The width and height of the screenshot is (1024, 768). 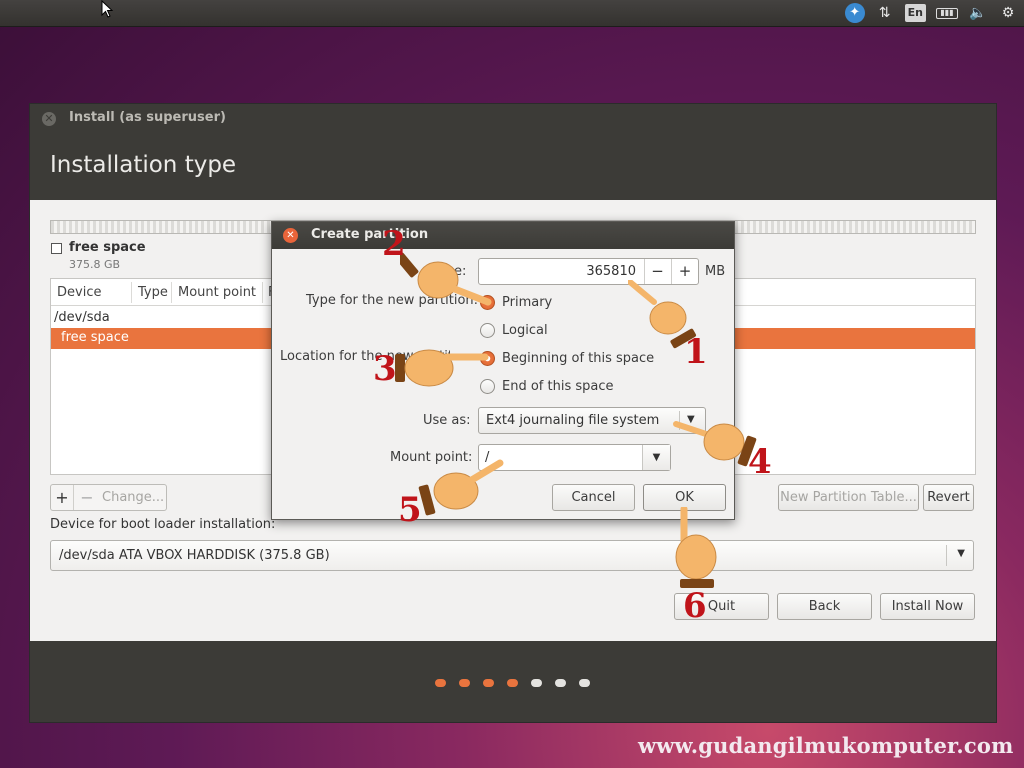 I want to click on remove-partition-button: −, so click(x=87, y=497).